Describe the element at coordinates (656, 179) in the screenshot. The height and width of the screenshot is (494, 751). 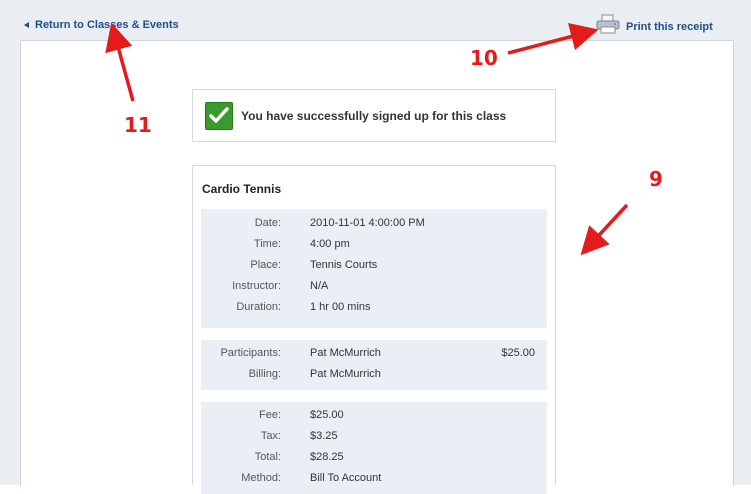
I see `annotation-9: 9` at that location.